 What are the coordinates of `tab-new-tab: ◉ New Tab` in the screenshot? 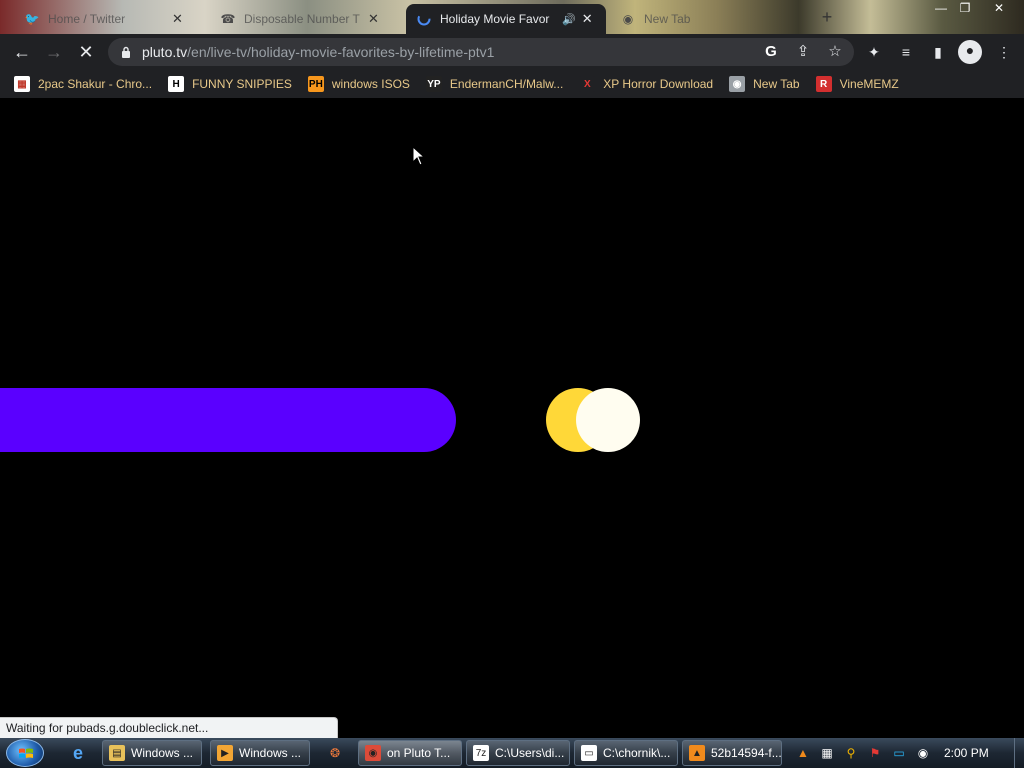 It's located at (691, 19).